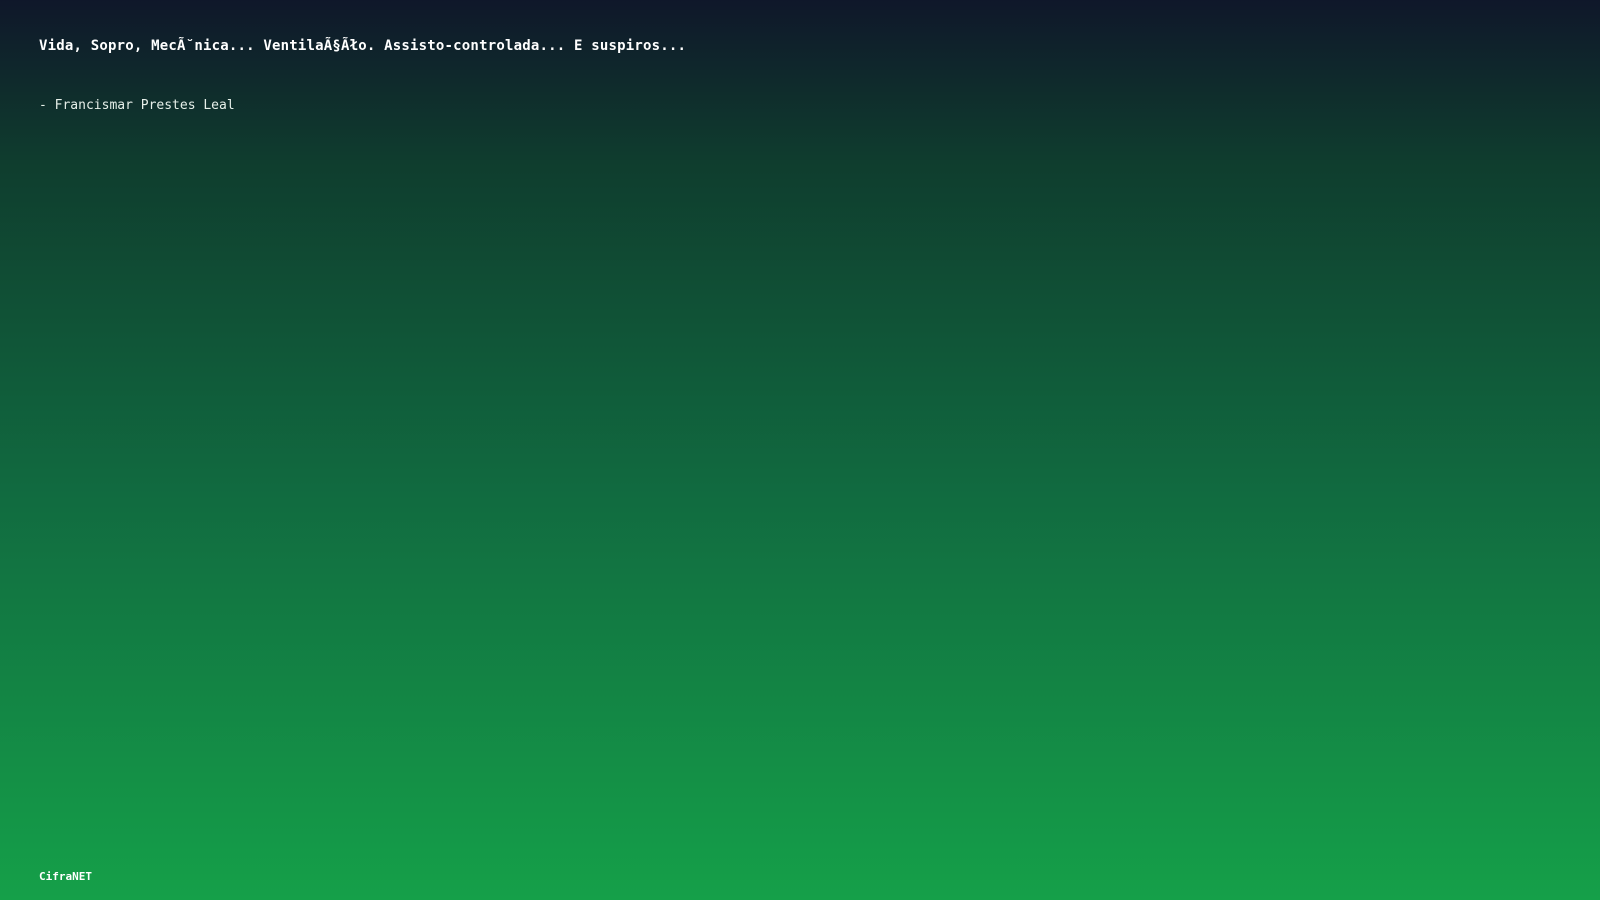  Describe the element at coordinates (65, 876) in the screenshot. I see `brand-footer: CifraNET` at that location.